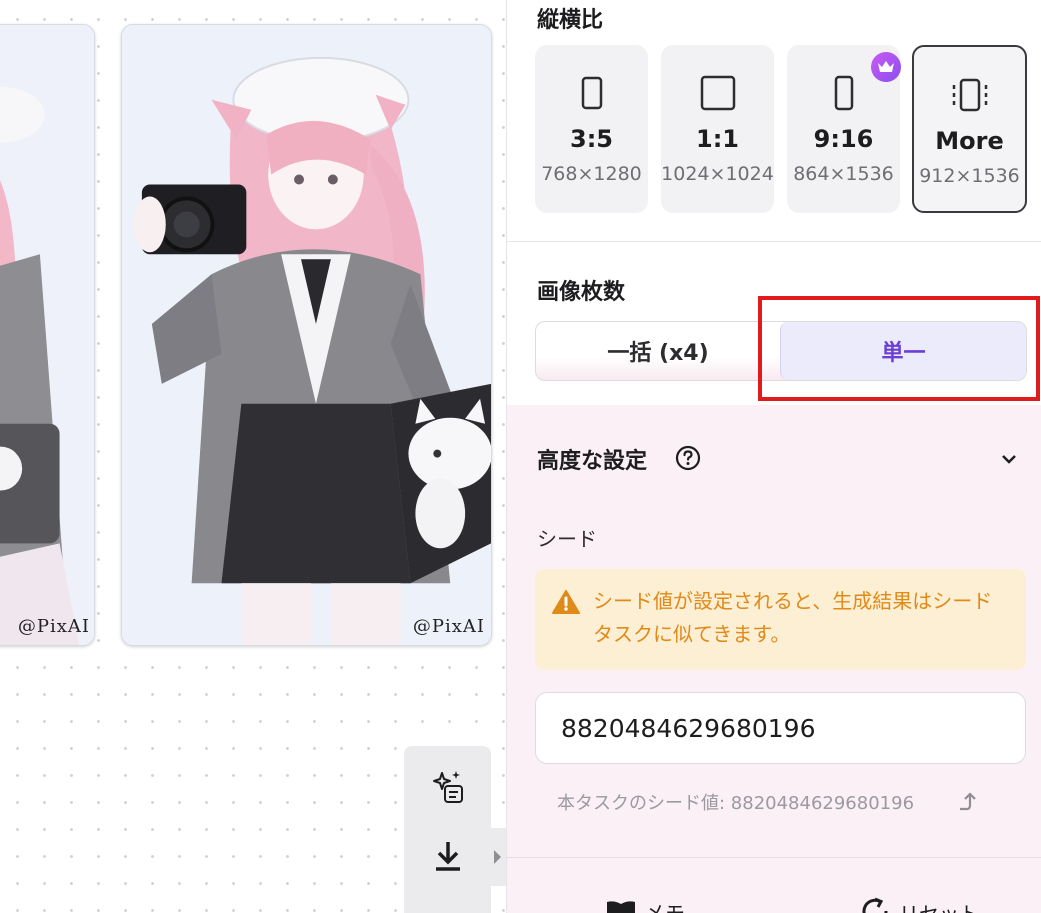 This screenshot has height=913, width=1041. What do you see at coordinates (621, 906) in the screenshot?
I see `book-icon` at bounding box center [621, 906].